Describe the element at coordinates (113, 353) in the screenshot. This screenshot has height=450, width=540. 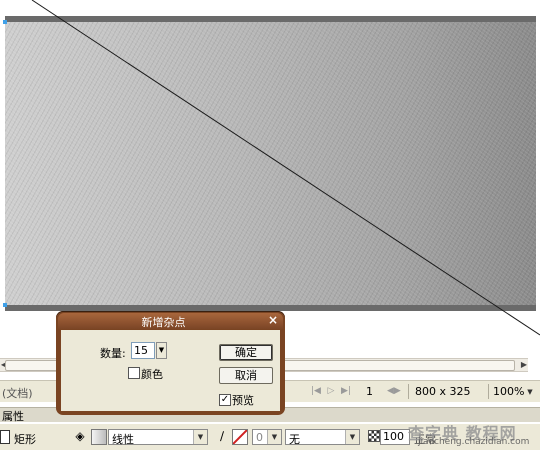
I see `quantity-label: 数量:` at that location.